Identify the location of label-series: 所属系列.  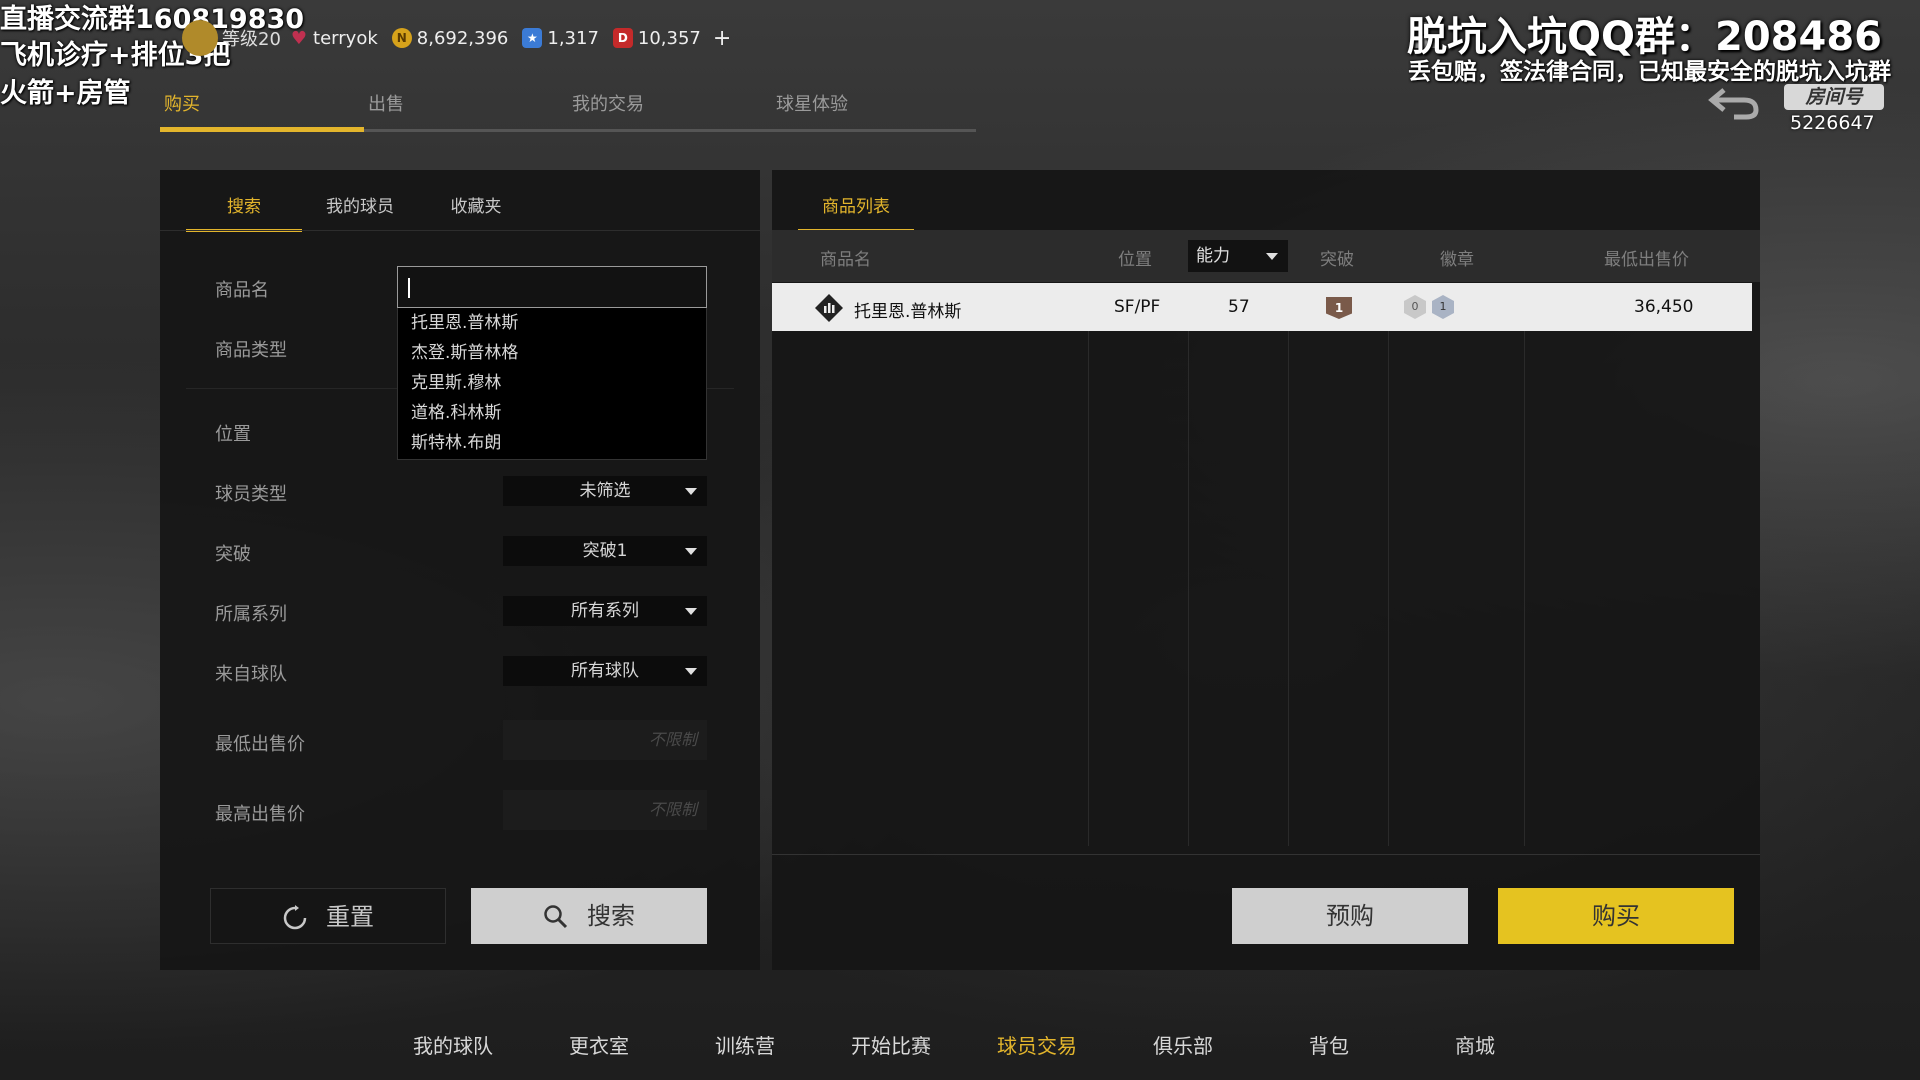
(251, 614).